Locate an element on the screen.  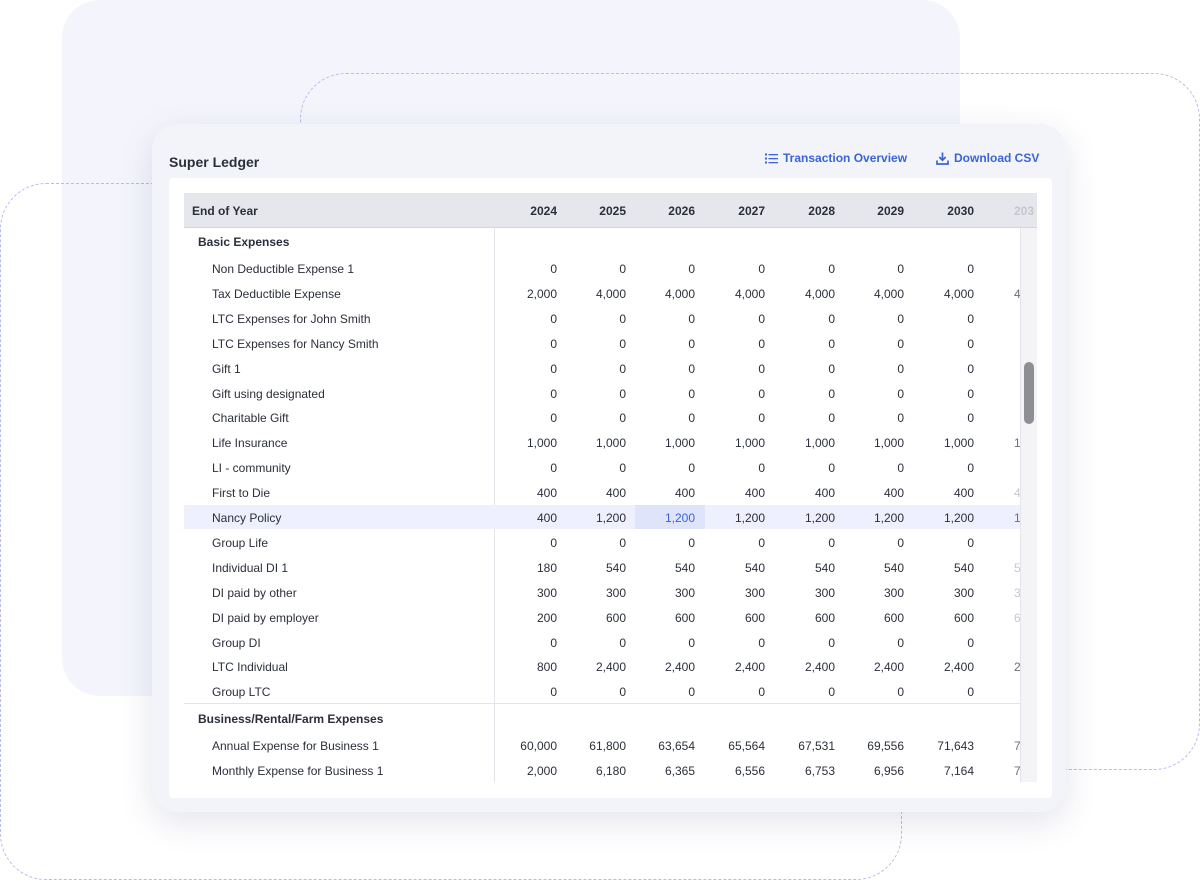
table-row: Gift 10000000 is located at coordinates (602, 368).